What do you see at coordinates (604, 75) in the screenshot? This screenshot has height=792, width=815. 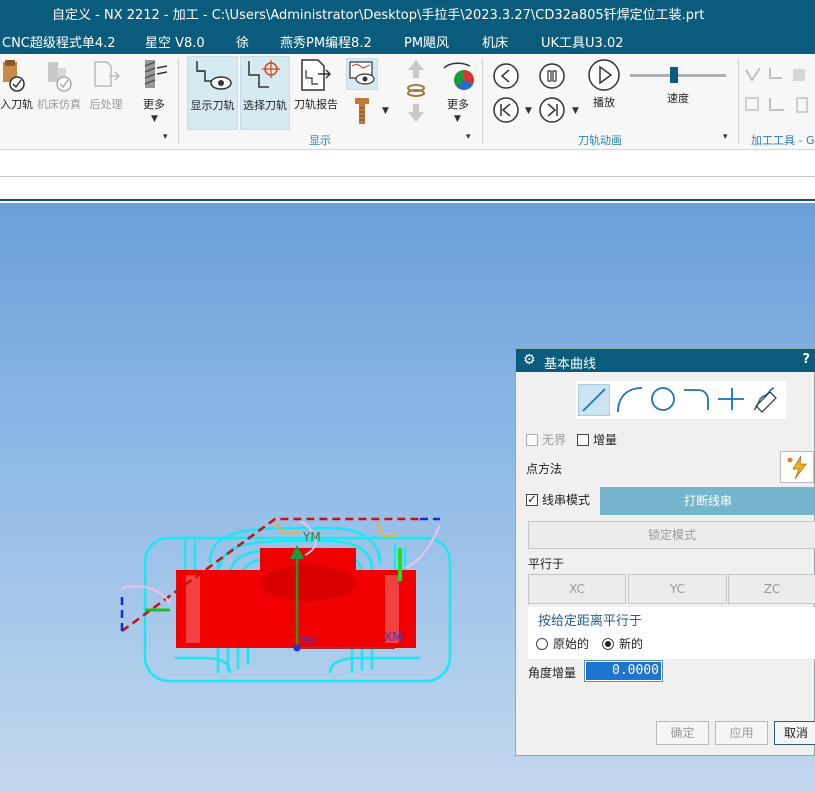 I see `play-icon` at bounding box center [604, 75].